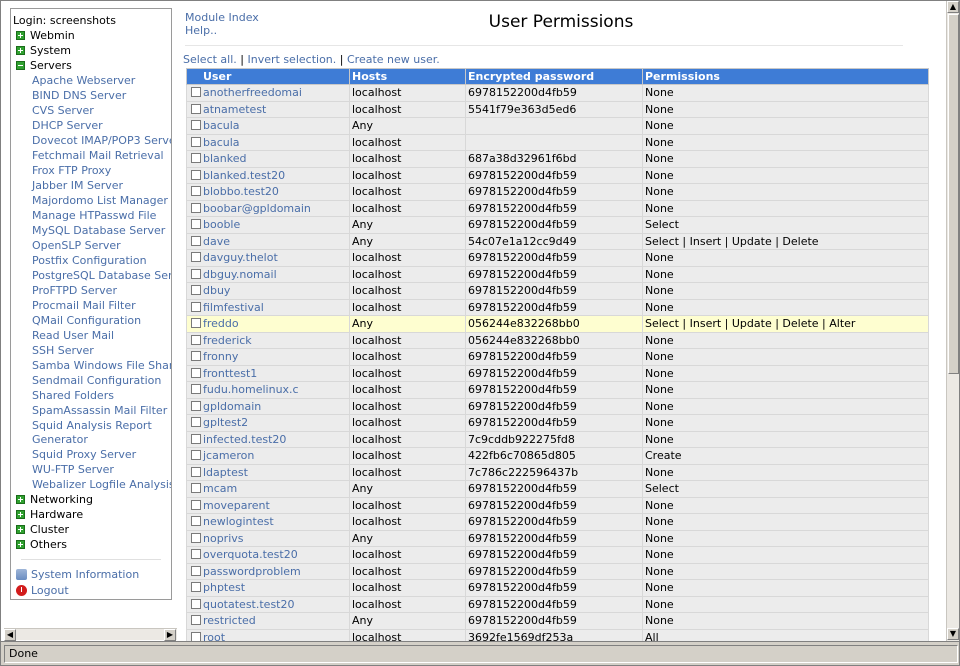  Describe the element at coordinates (89, 260) in the screenshot. I see `server-link: Postfix Configuration` at that location.